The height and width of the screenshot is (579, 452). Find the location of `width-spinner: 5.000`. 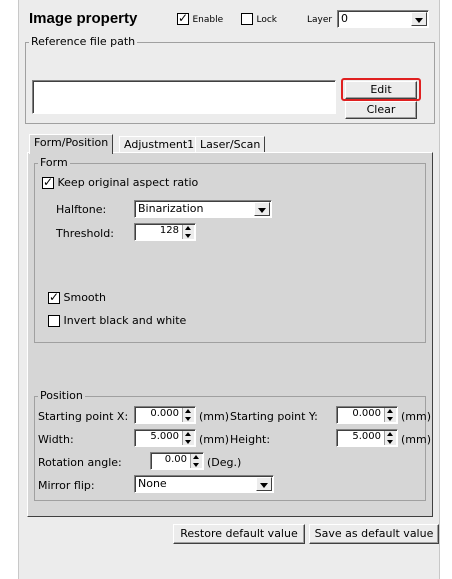

width-spinner: 5.000 is located at coordinates (165, 438).